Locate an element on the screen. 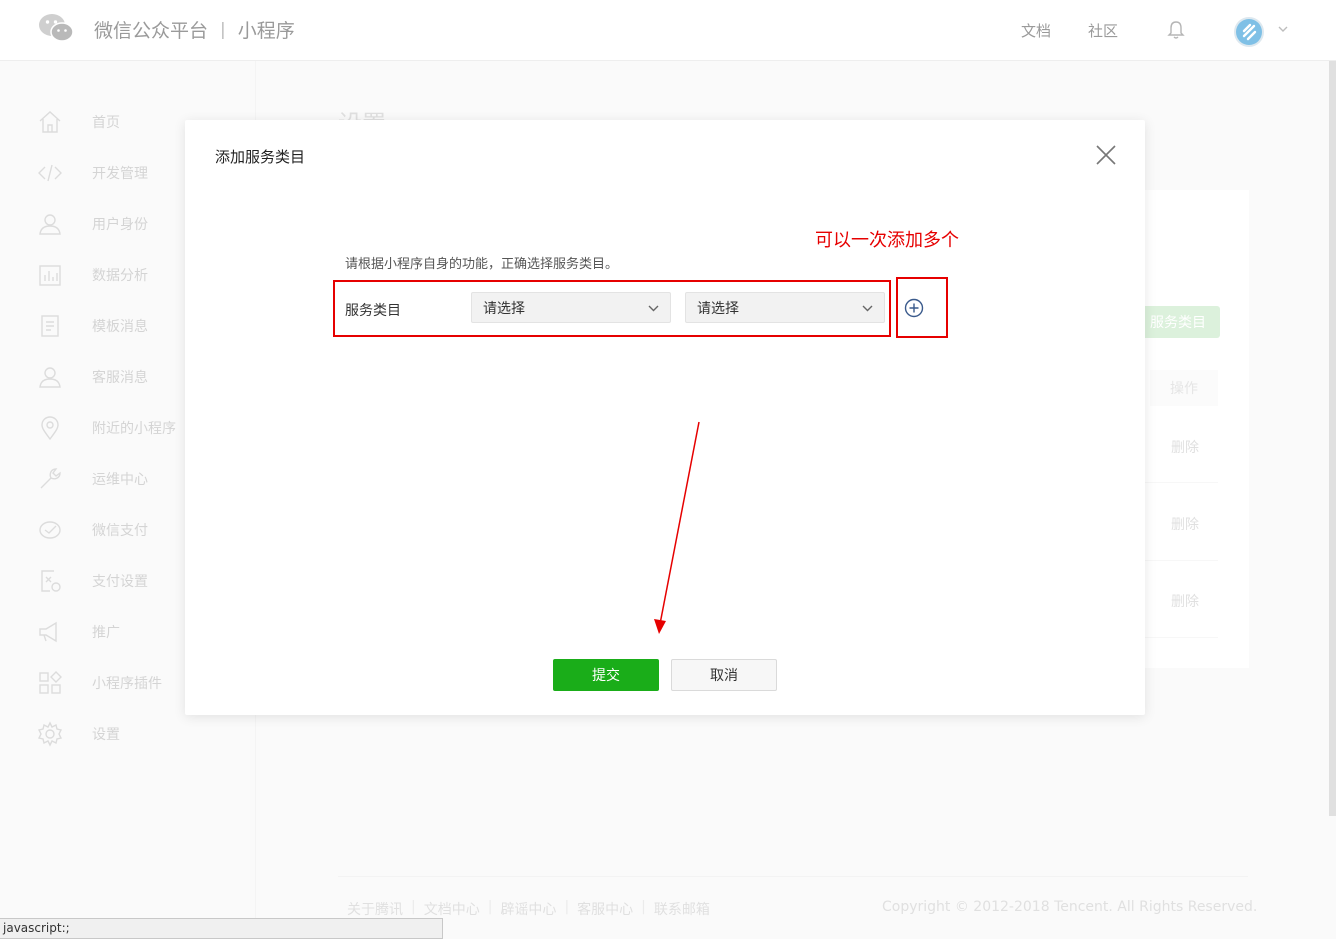 Image resolution: width=1336 pixels, height=939 pixels. brand-title: 微信公众平台 | 小程序 is located at coordinates (194, 29).